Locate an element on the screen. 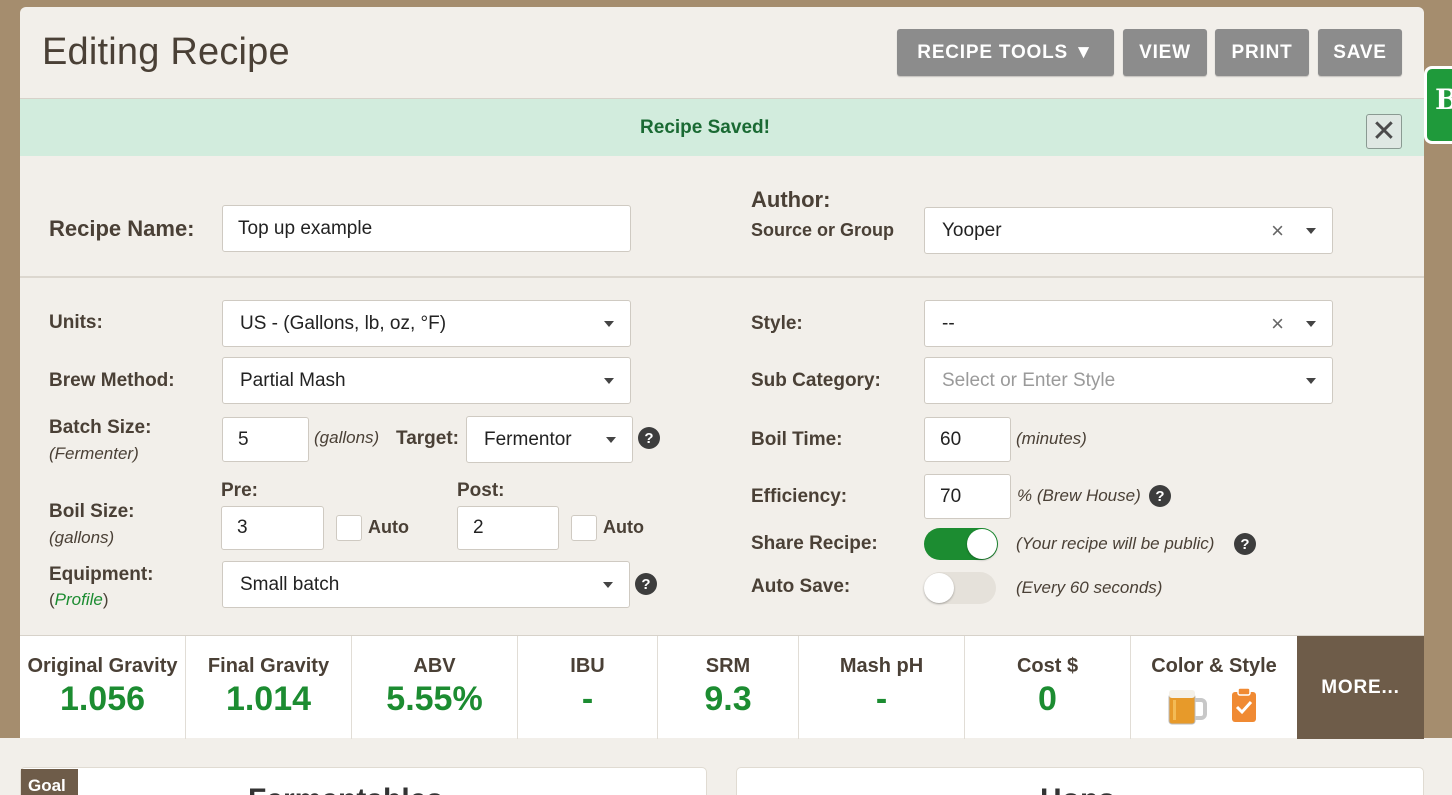 The image size is (1452, 795). sub-category-select: Select or Enter Style is located at coordinates (1128, 380).